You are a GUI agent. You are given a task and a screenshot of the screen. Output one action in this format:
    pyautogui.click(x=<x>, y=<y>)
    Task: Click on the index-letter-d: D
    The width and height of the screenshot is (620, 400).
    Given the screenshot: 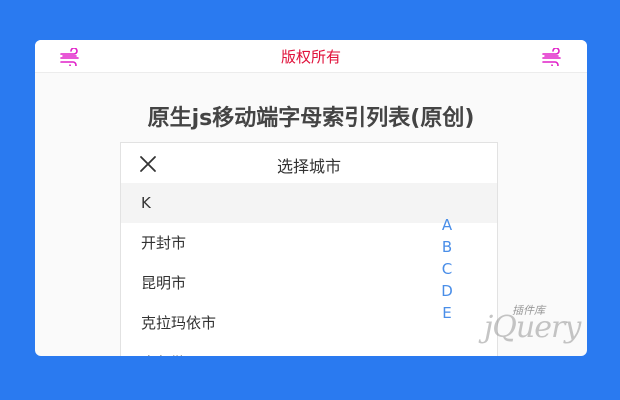 What is the action you would take?
    pyautogui.click(x=447, y=291)
    